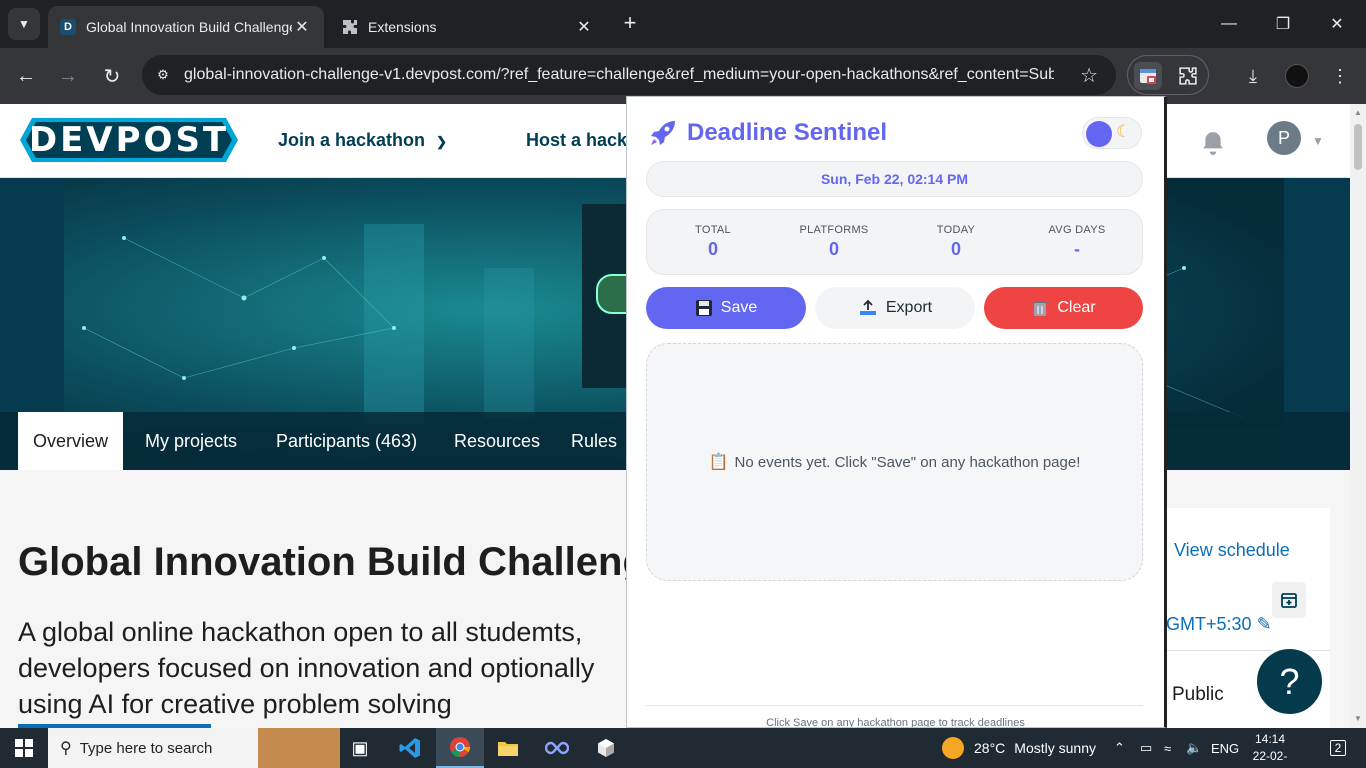 The width and height of the screenshot is (1366, 768). I want to click on chevron-down-icon: ▼, so click(24, 24).